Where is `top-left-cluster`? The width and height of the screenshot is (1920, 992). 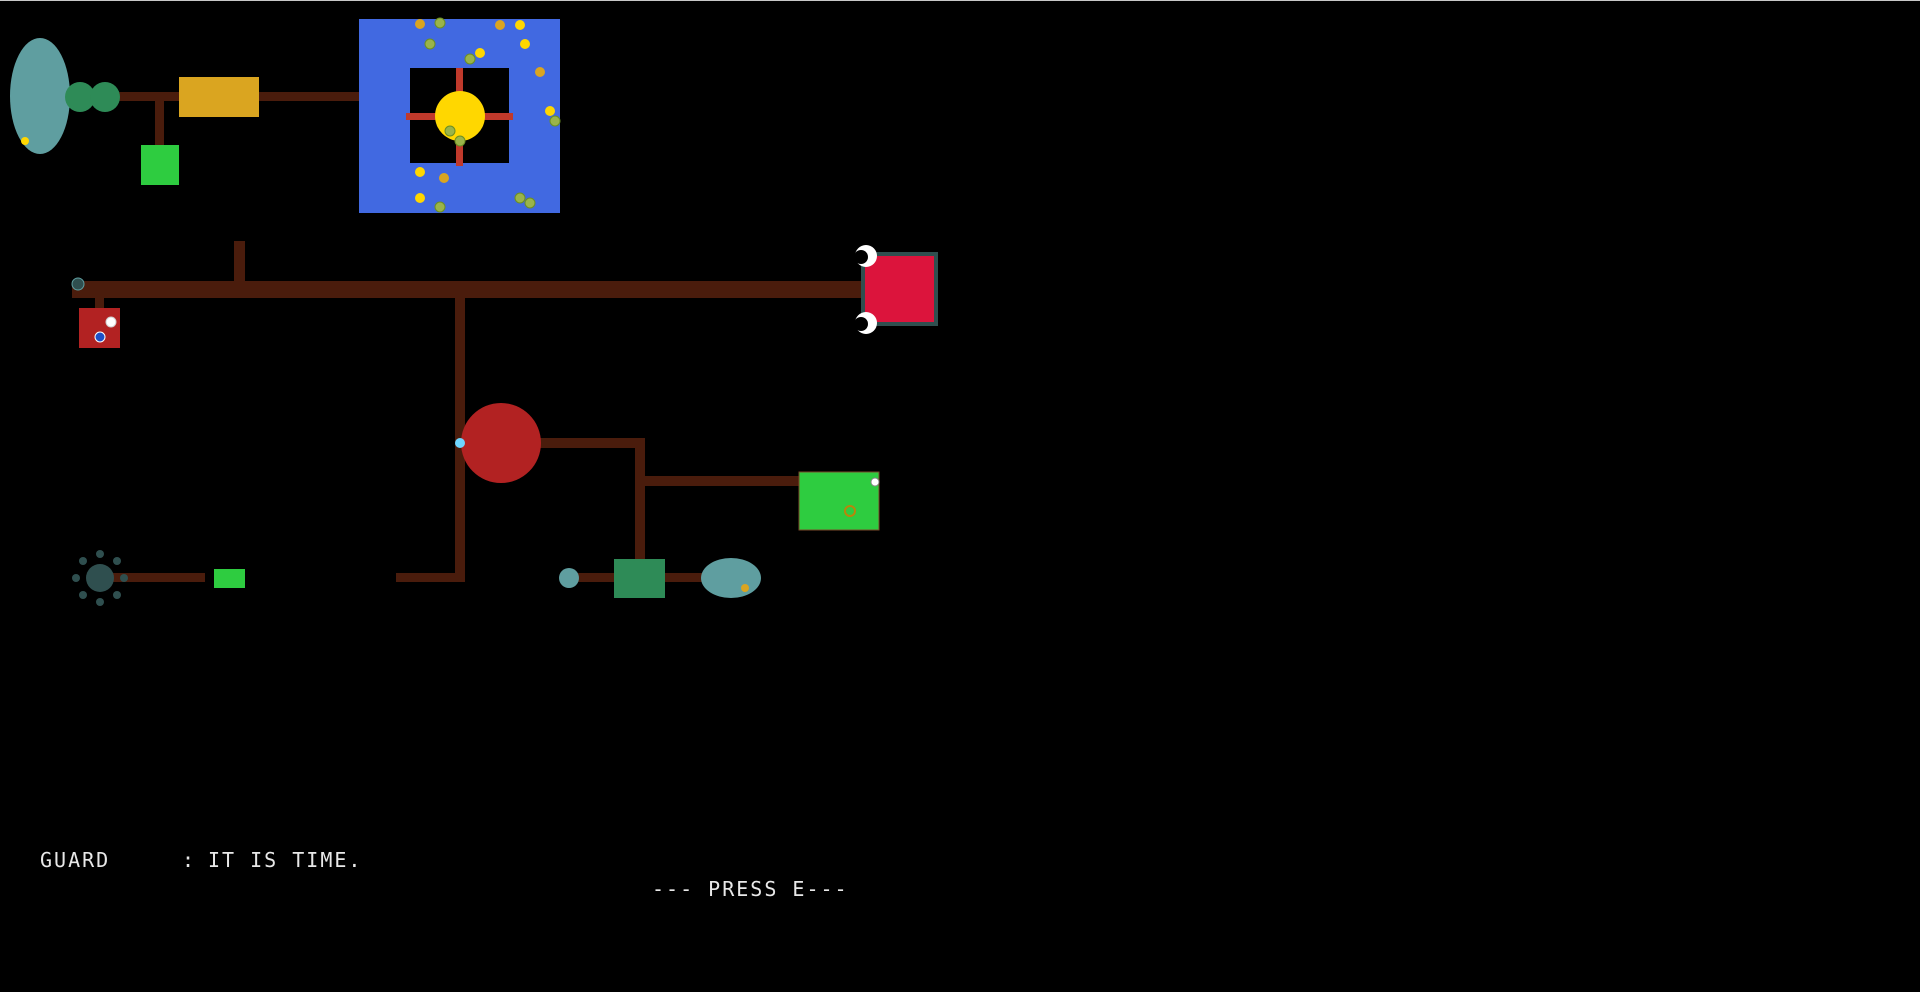 top-left-cluster is located at coordinates (134, 111).